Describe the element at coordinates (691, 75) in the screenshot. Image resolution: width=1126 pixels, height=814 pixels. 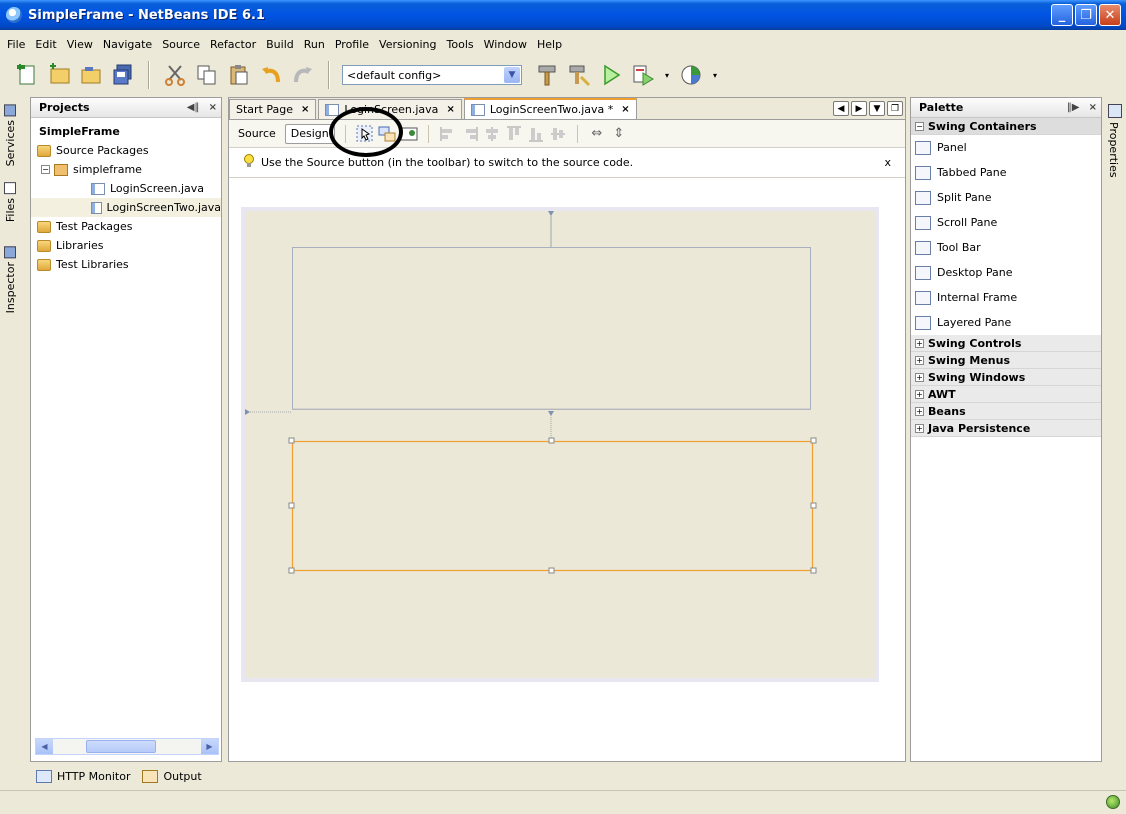
I see `profile-icon` at that location.